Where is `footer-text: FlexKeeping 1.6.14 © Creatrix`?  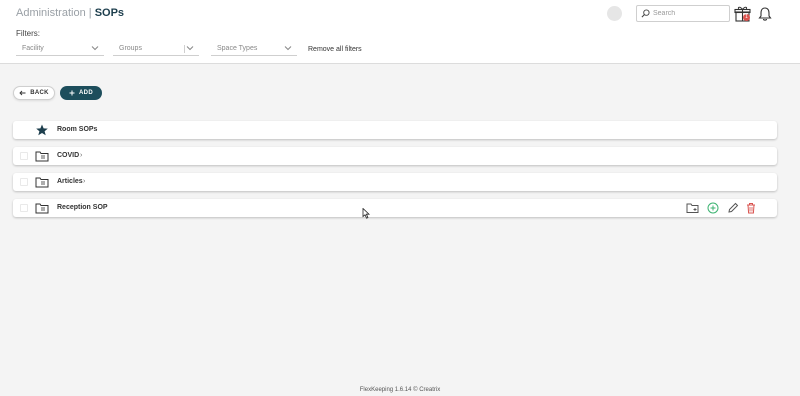 footer-text: FlexKeeping 1.6.14 © Creatrix is located at coordinates (400, 390).